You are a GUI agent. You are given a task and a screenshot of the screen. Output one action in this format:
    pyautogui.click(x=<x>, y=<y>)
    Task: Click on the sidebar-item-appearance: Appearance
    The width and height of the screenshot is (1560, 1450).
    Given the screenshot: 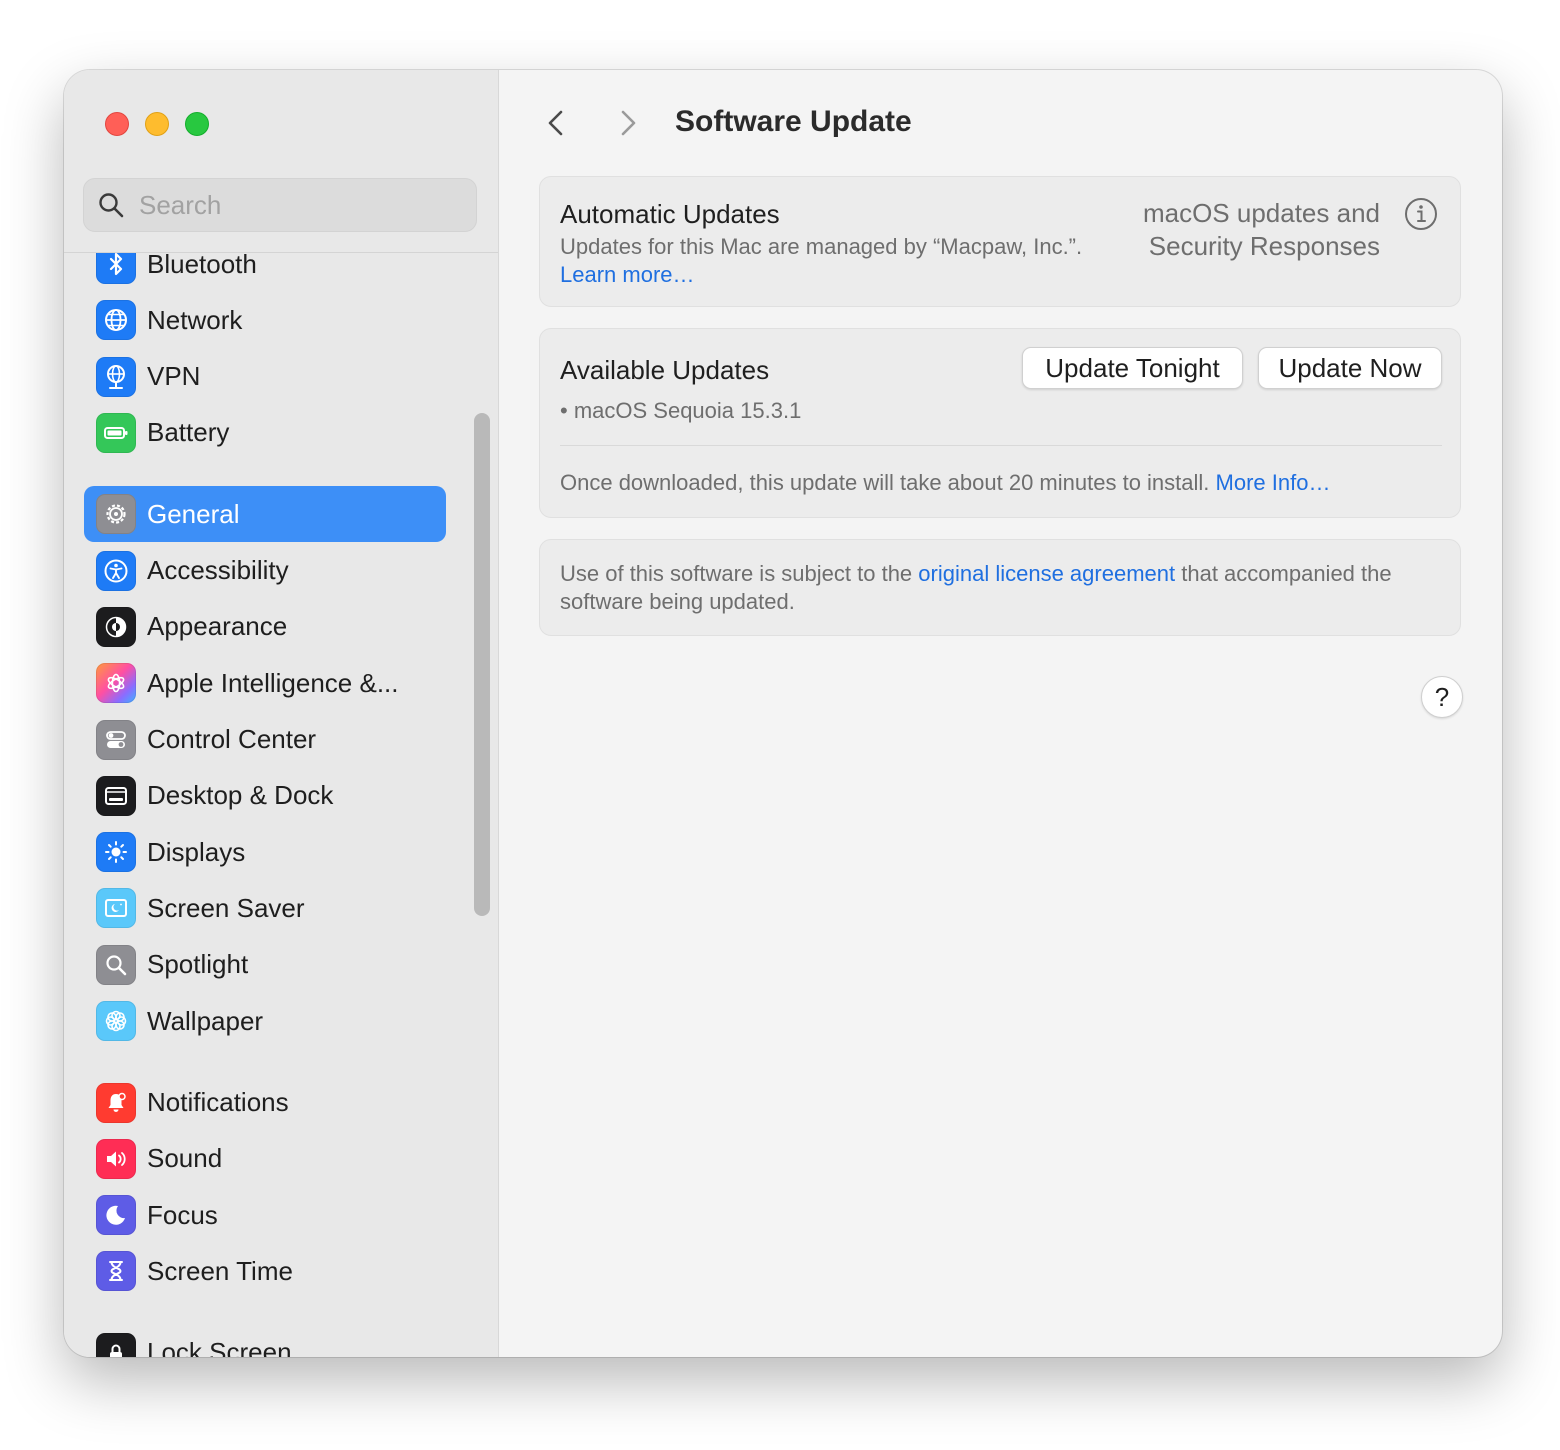 What is the action you would take?
    pyautogui.click(x=265, y=627)
    